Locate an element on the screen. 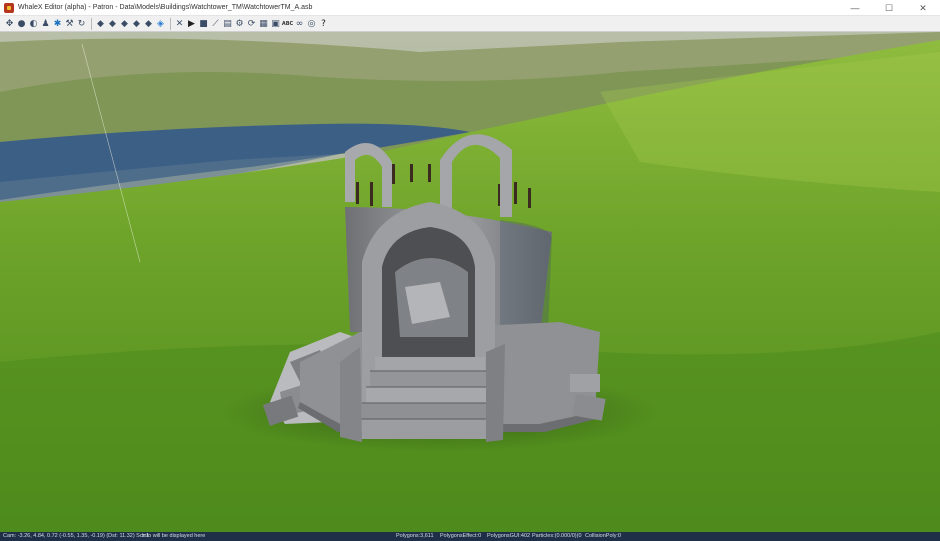  link-icon: ∞ is located at coordinates (299, 23).